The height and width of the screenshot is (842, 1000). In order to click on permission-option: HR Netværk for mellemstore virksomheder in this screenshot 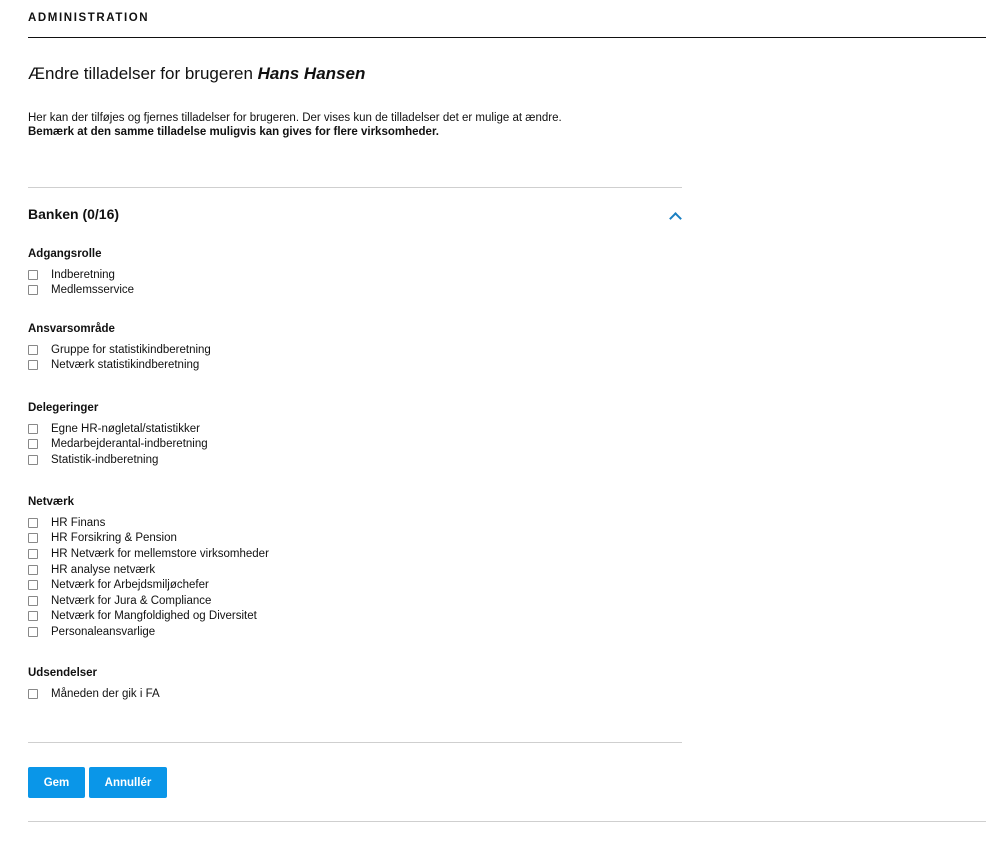, I will do `click(228, 554)`.